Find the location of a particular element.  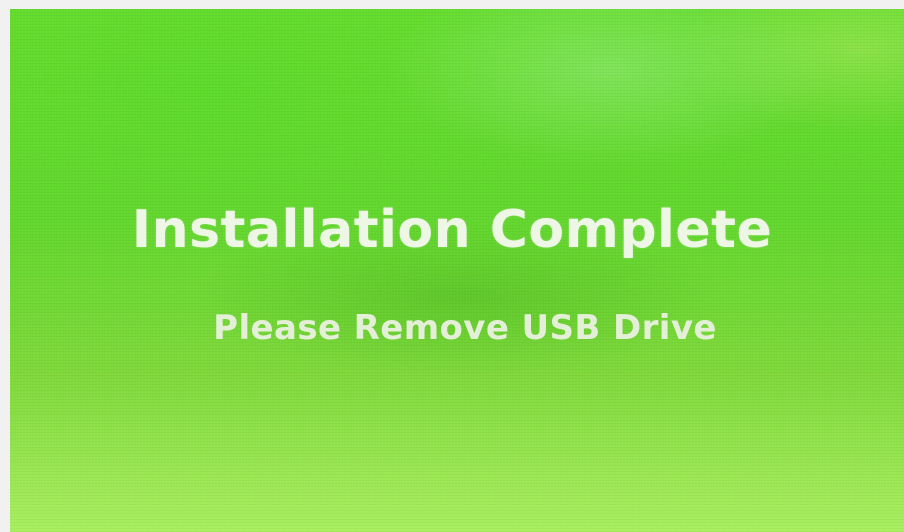

installation-complete-title: Installation Complete is located at coordinates (452, 230).